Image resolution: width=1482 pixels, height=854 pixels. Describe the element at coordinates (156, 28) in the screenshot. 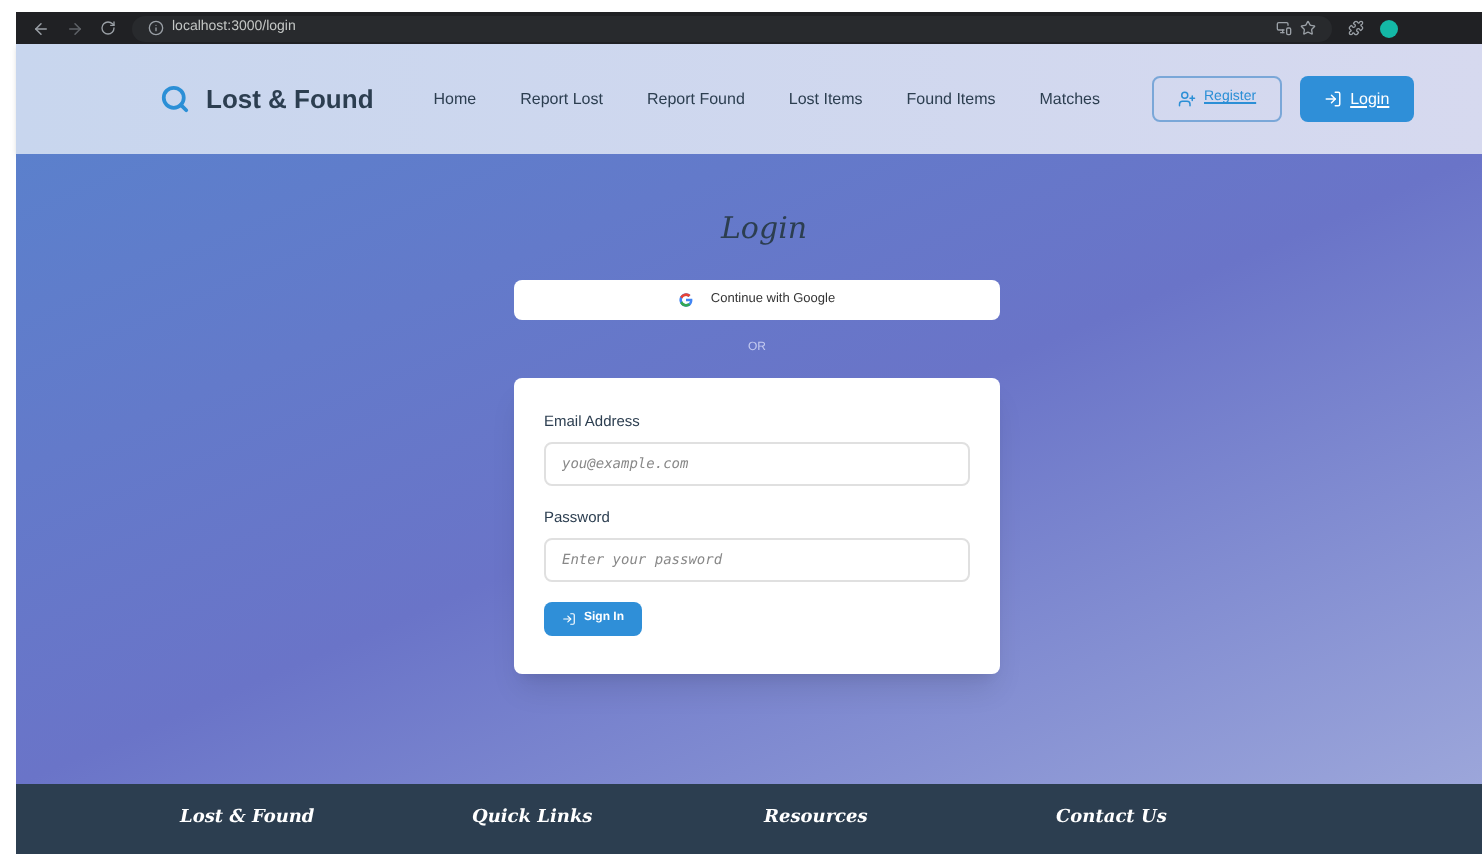

I see `site-info-icon` at that location.